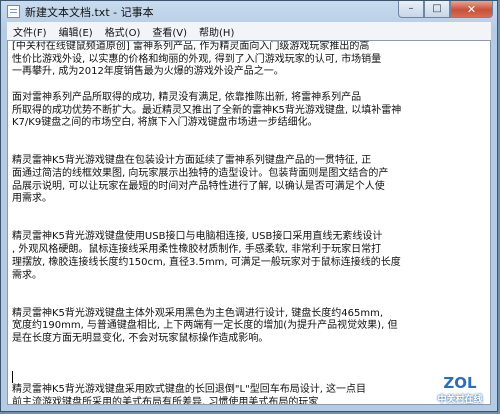 The image size is (500, 414). I want to click on title-bar: 新建文本文档.txt - 记事本 – □ ✕, so click(249, 11).